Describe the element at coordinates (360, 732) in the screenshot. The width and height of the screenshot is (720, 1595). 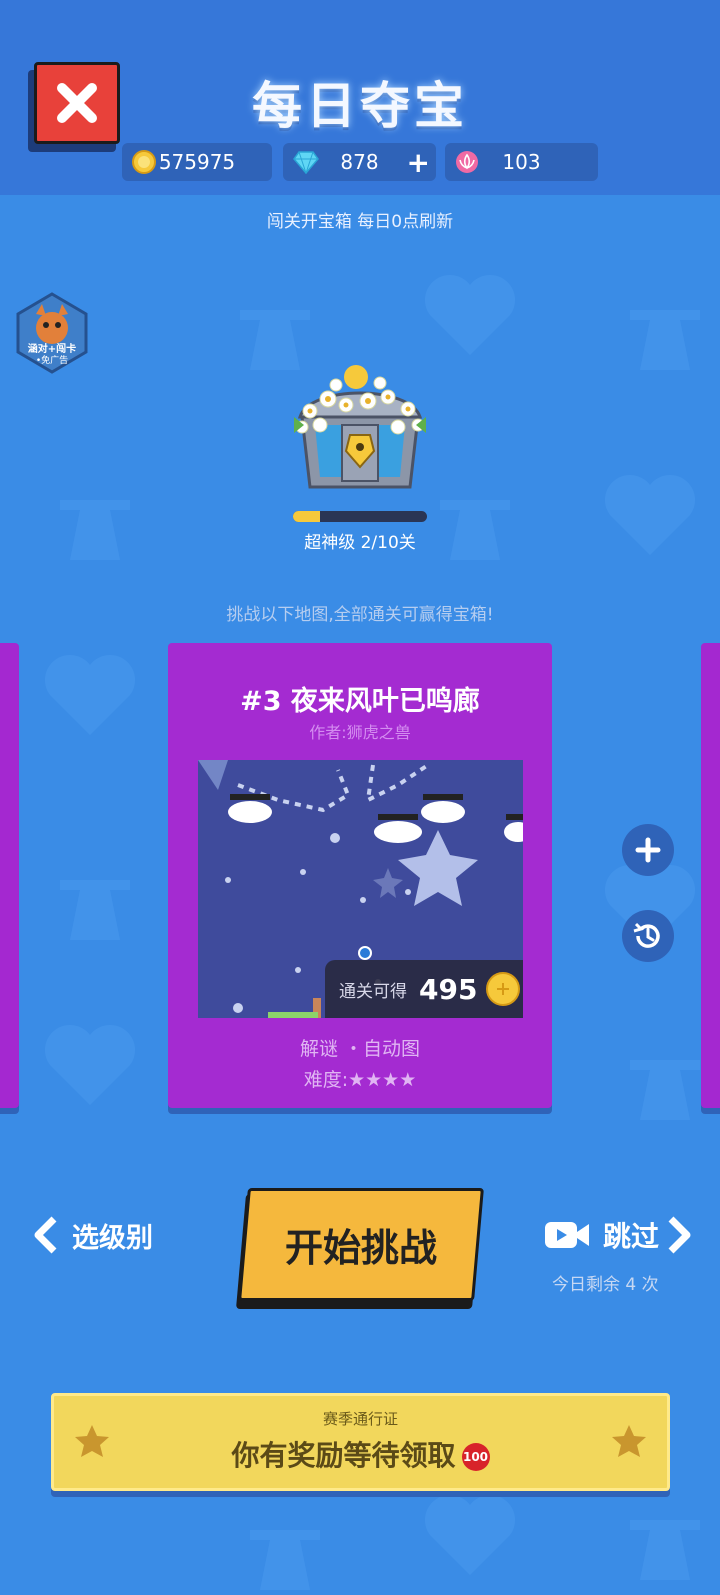
I see `map-author: 作者:狮虎之兽` at that location.